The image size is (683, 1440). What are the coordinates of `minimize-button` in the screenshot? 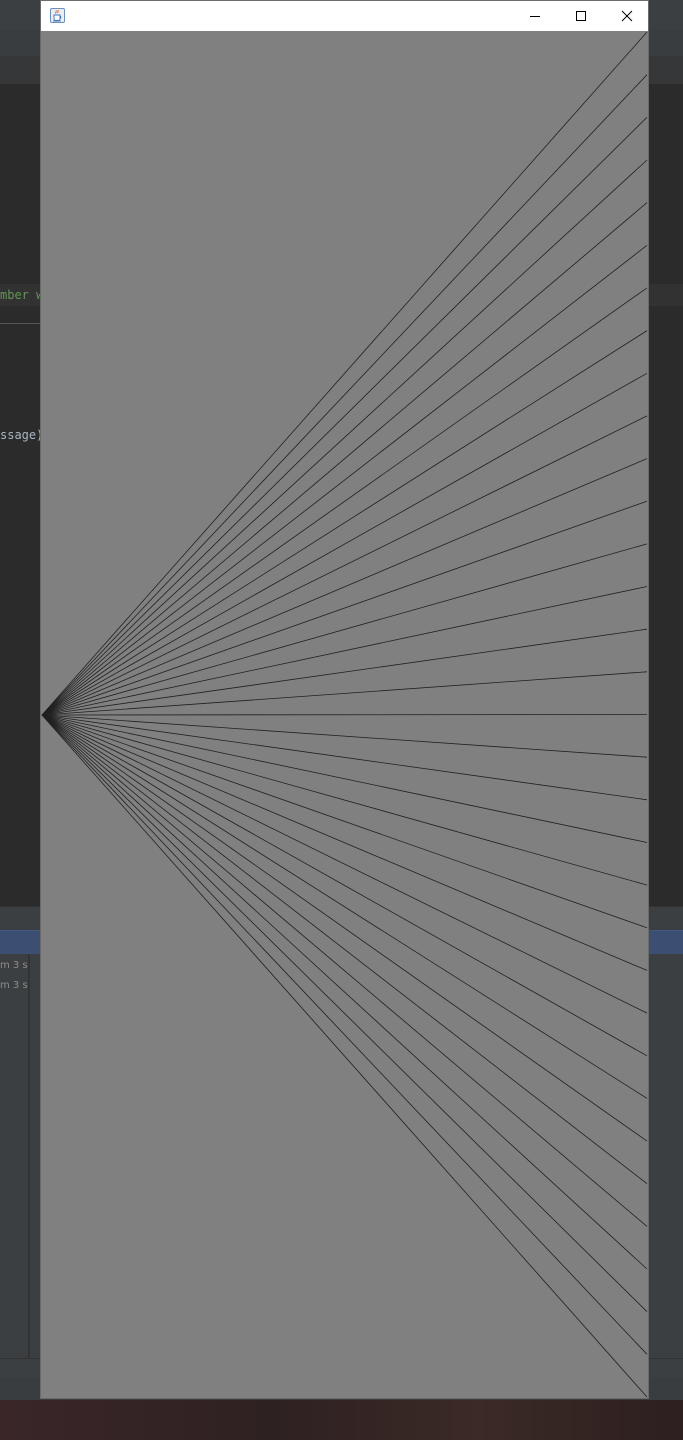 It's located at (535, 16).